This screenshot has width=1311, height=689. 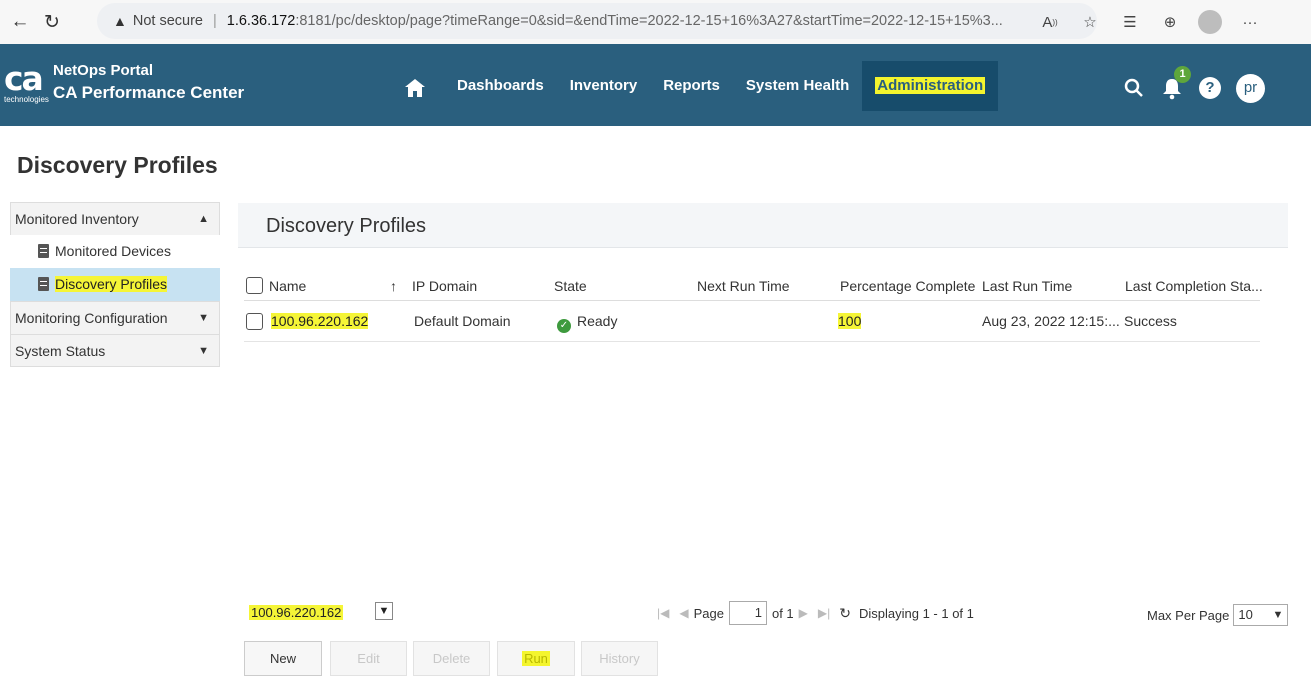 I want to click on help-icon: ?, so click(x=1210, y=88).